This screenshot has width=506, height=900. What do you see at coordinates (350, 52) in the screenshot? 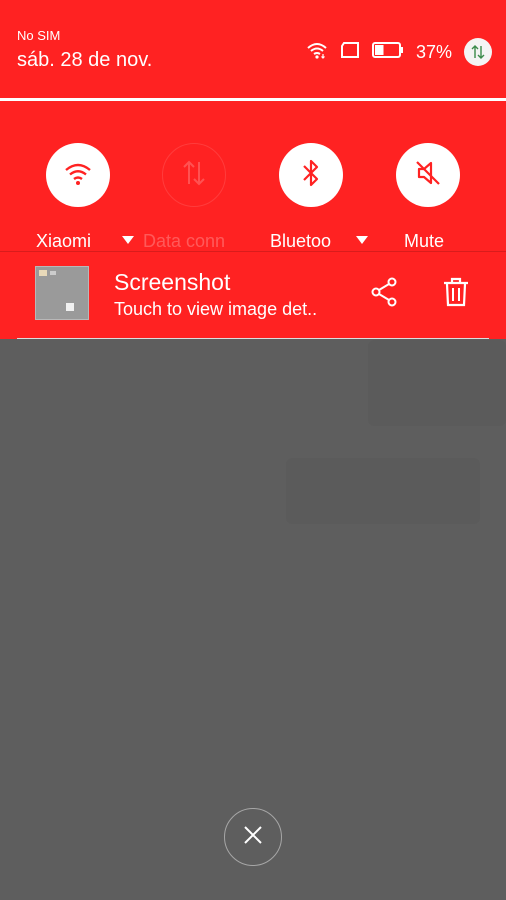
I see `sim-card-icon` at bounding box center [350, 52].